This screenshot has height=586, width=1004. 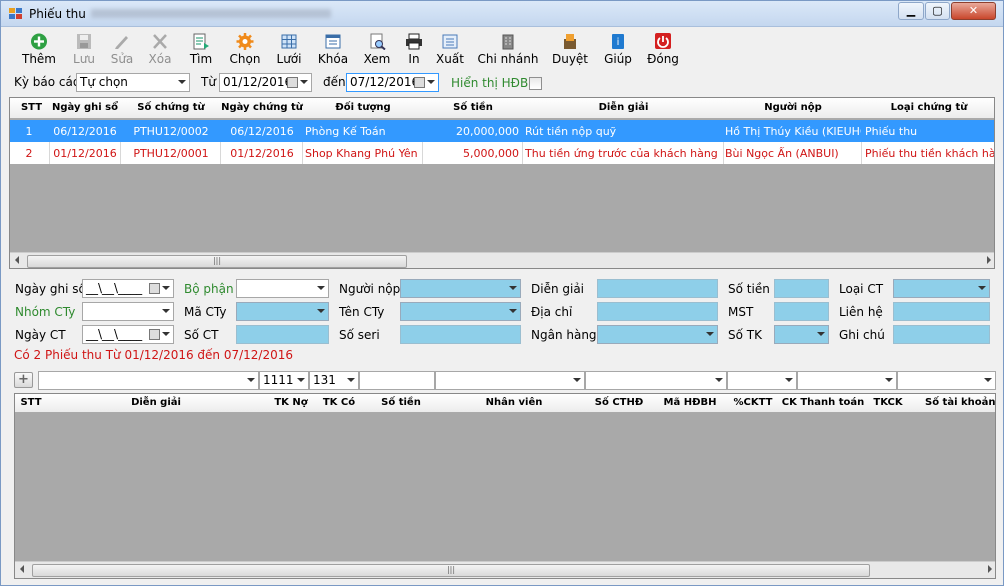 I want to click on find-button: Tìm, so click(x=201, y=49).